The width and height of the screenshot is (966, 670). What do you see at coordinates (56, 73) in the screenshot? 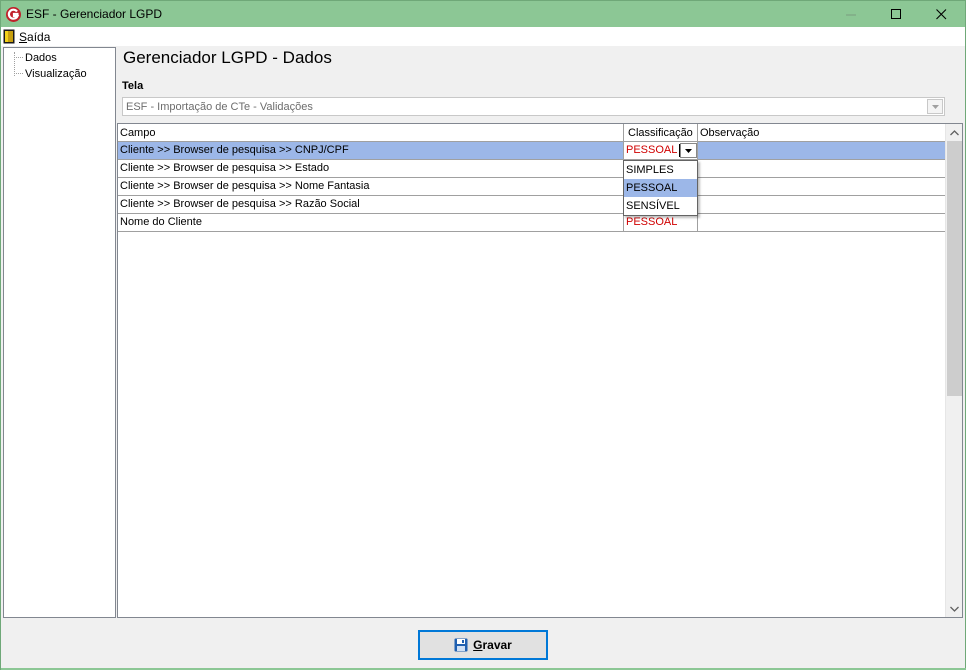
I see `tree-item-visualizacao: Visualização` at bounding box center [56, 73].